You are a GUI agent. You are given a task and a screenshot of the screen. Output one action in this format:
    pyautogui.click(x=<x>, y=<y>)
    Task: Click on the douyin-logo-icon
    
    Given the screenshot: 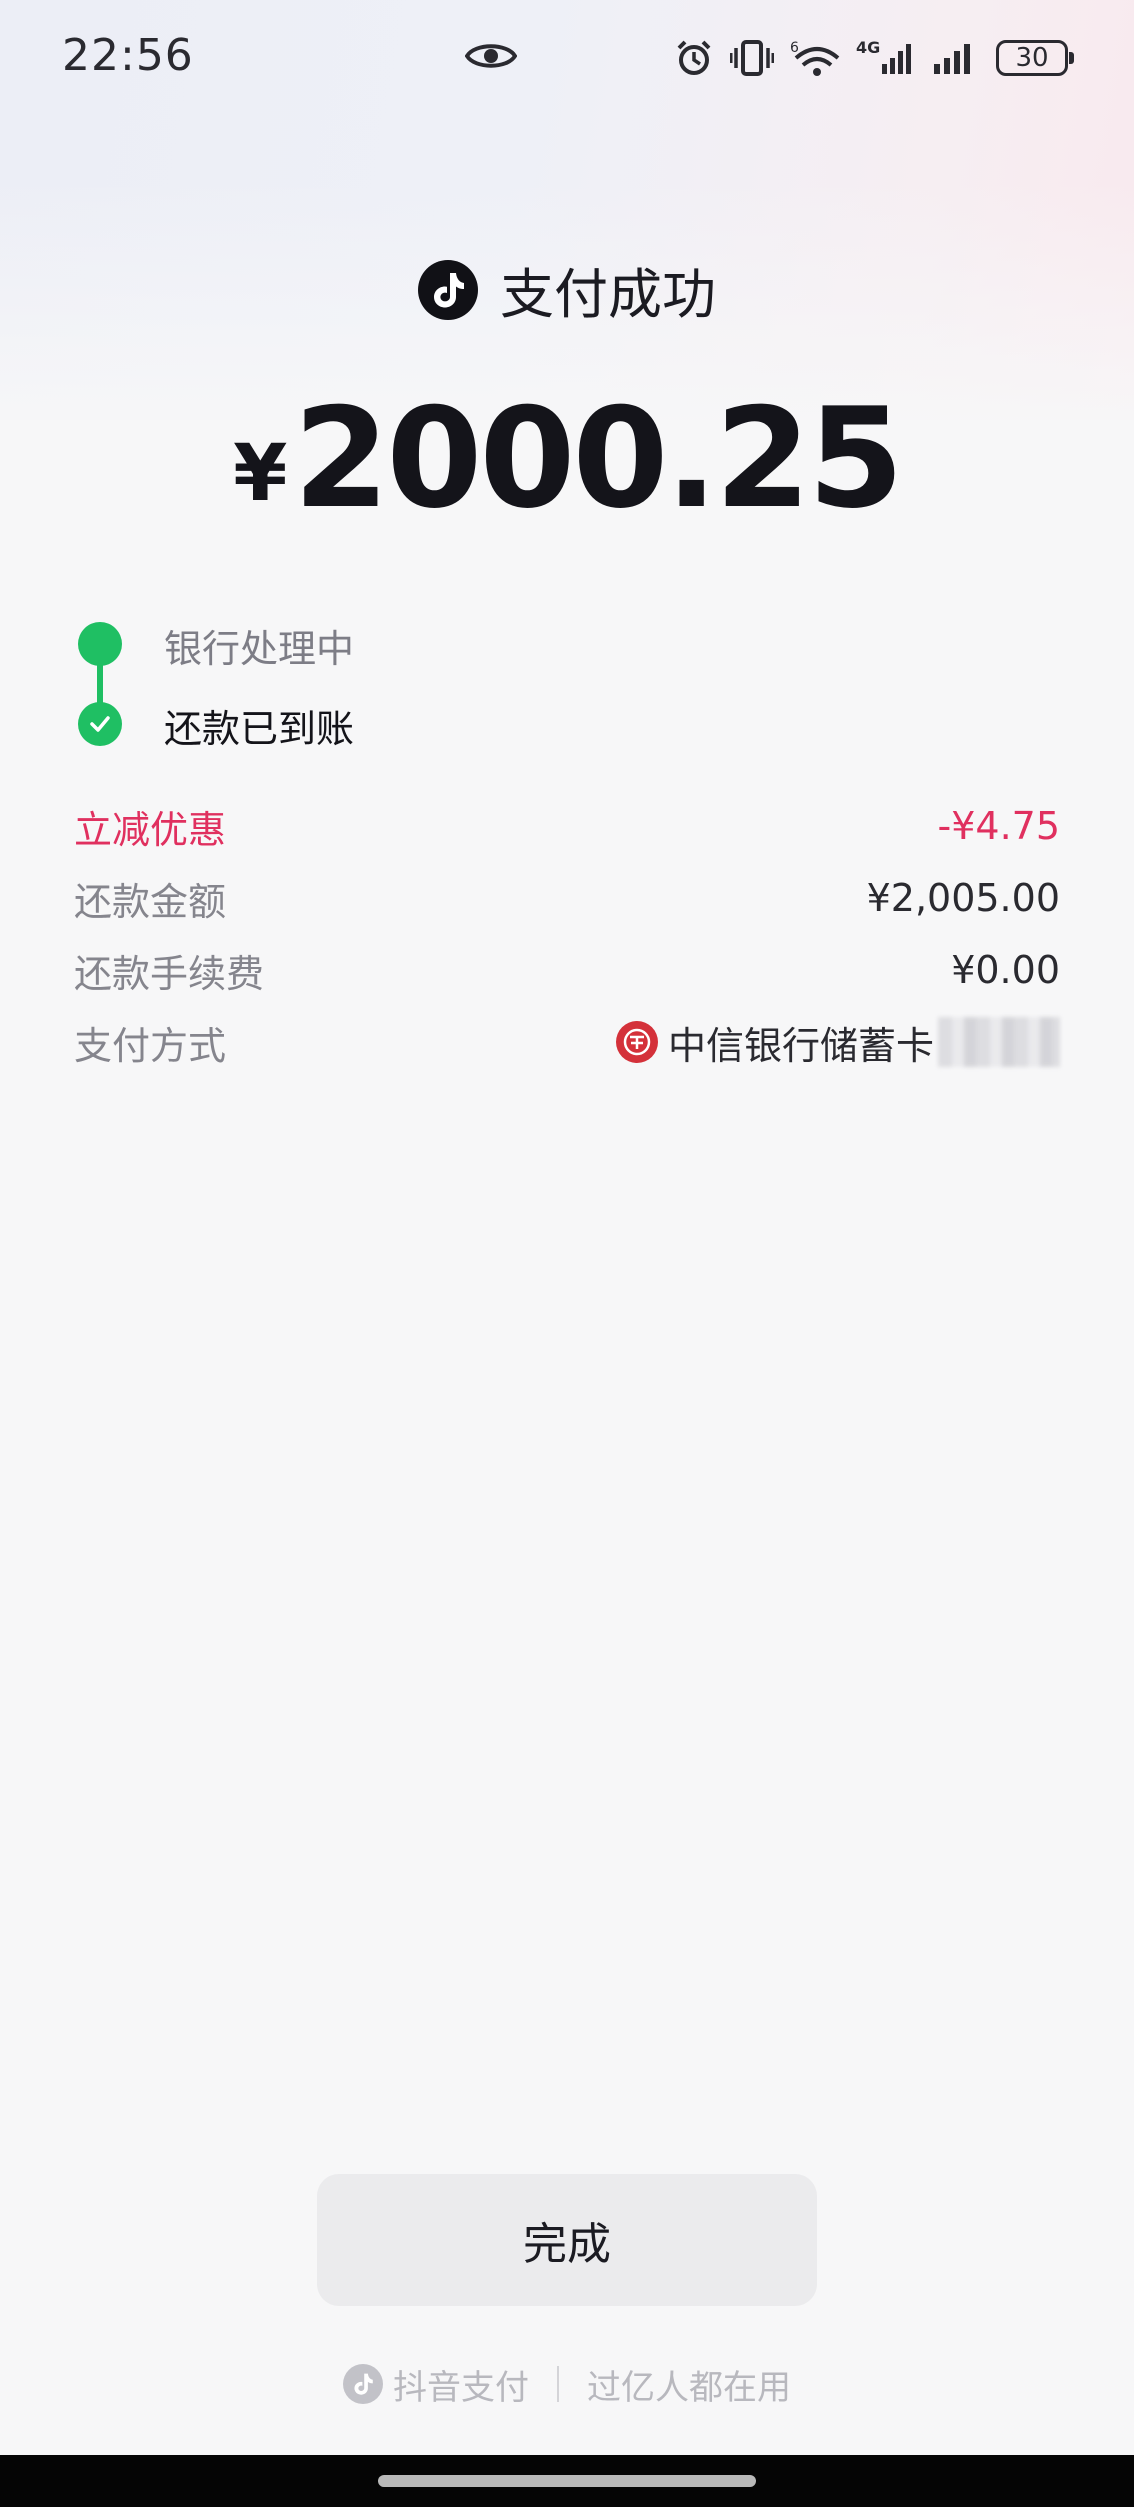 What is the action you would take?
    pyautogui.click(x=448, y=289)
    